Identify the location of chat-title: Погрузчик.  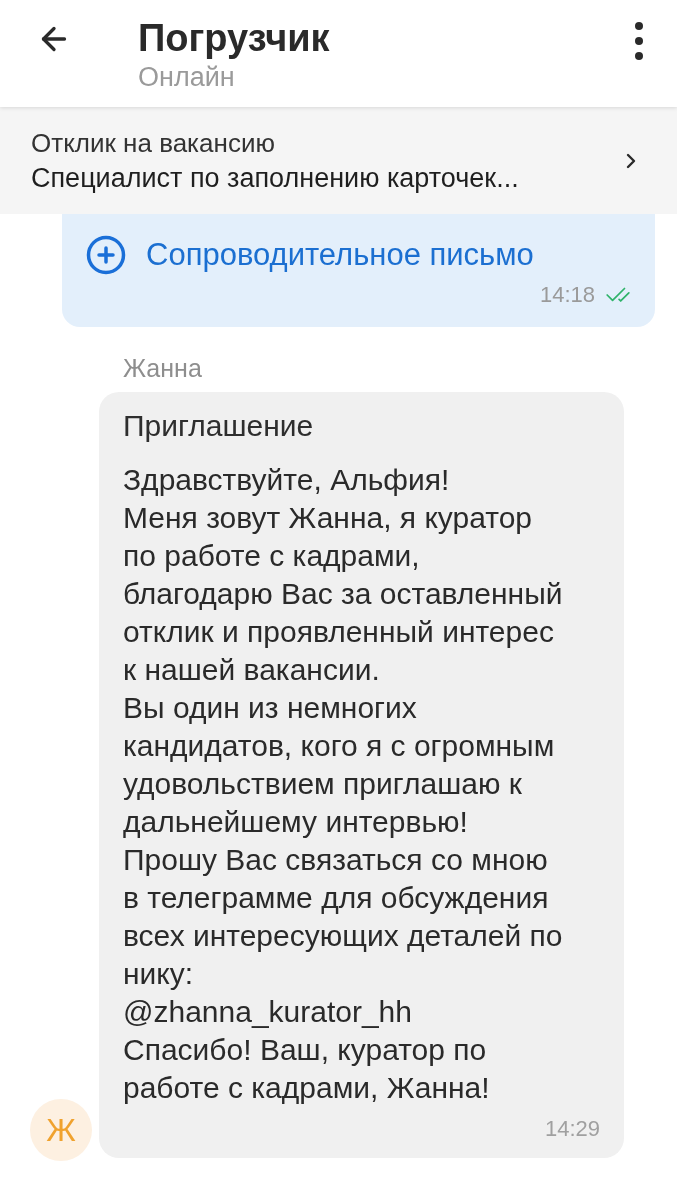
(234, 38).